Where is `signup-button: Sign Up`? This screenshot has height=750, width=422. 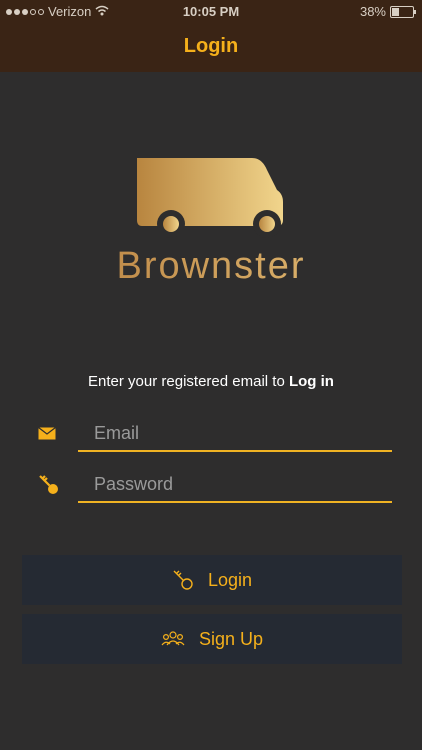
signup-button: Sign Up is located at coordinates (212, 639).